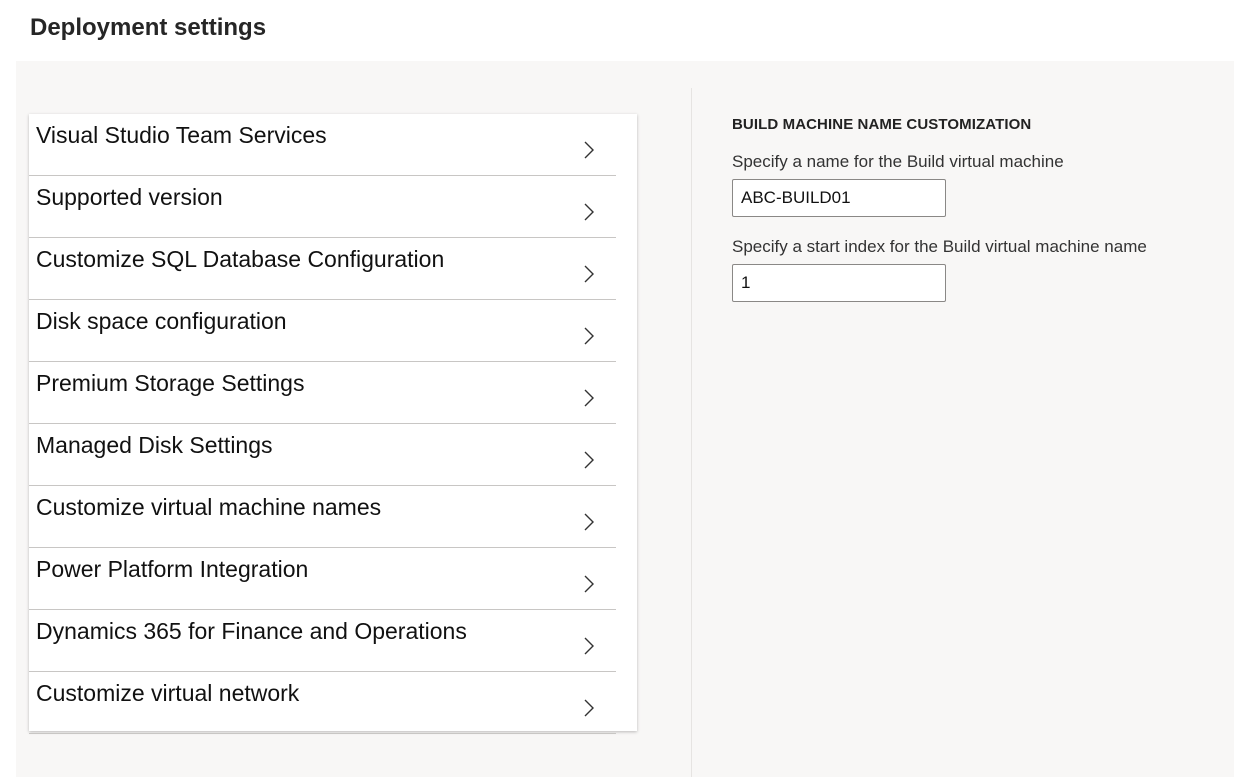  What do you see at coordinates (129, 197) in the screenshot?
I see `nav-item-label: Supported version` at bounding box center [129, 197].